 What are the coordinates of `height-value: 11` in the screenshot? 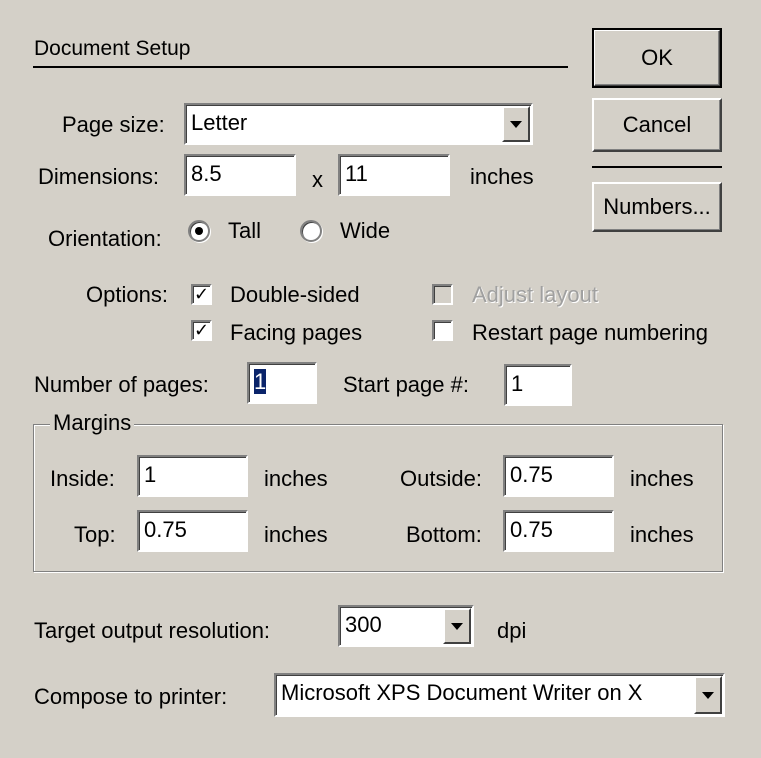 It's located at (356, 173).